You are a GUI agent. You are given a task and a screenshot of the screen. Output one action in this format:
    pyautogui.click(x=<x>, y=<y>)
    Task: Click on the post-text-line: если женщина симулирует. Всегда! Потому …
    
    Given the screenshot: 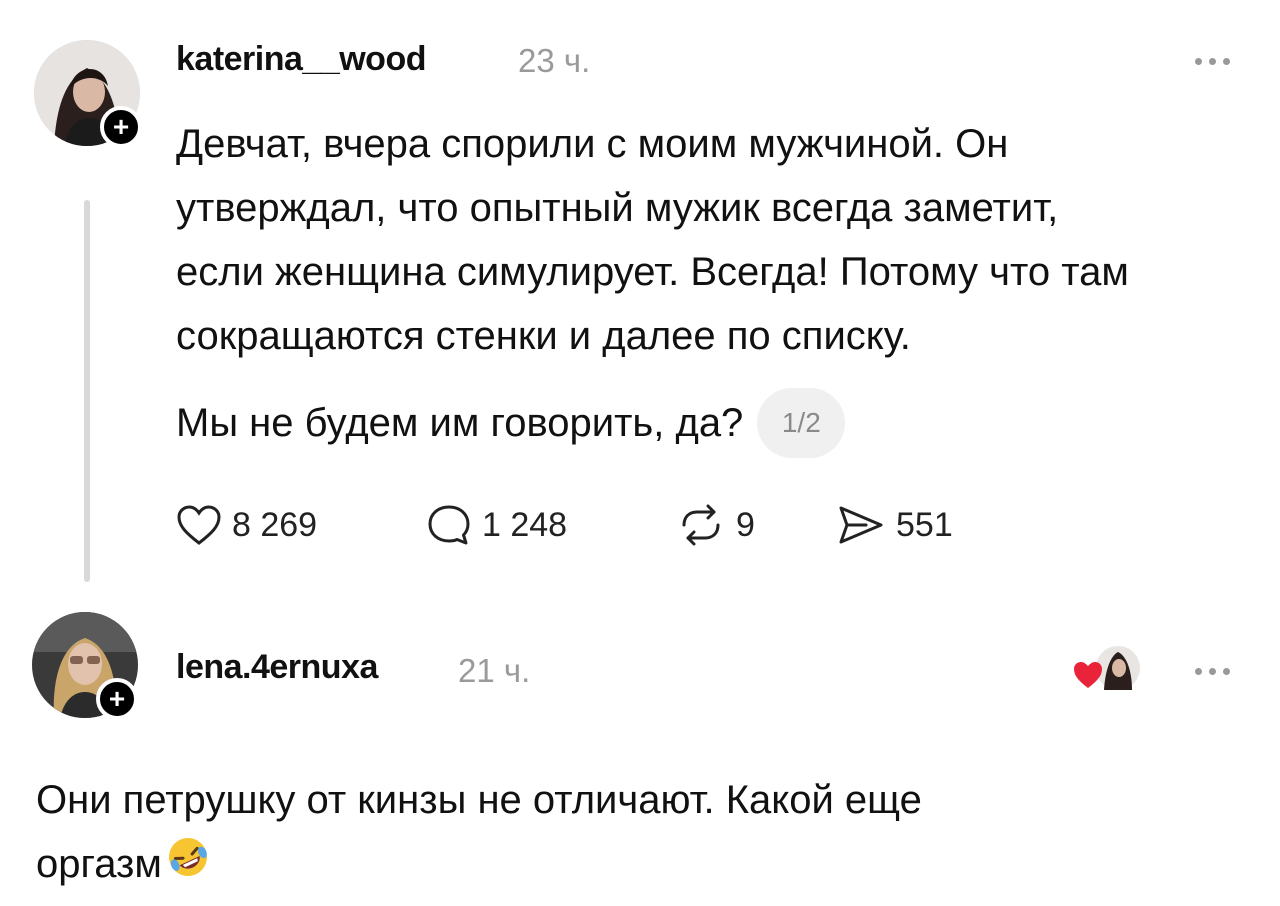 What is the action you would take?
    pyautogui.click(x=652, y=272)
    